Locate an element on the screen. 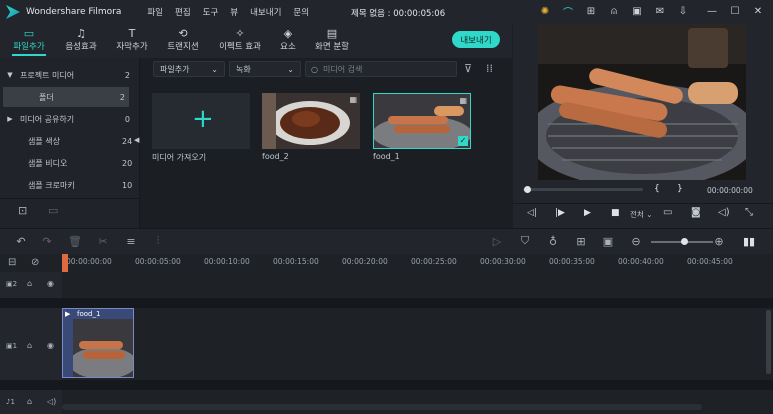 The image size is (773, 414). link-icon: ⊘ is located at coordinates (35, 262).